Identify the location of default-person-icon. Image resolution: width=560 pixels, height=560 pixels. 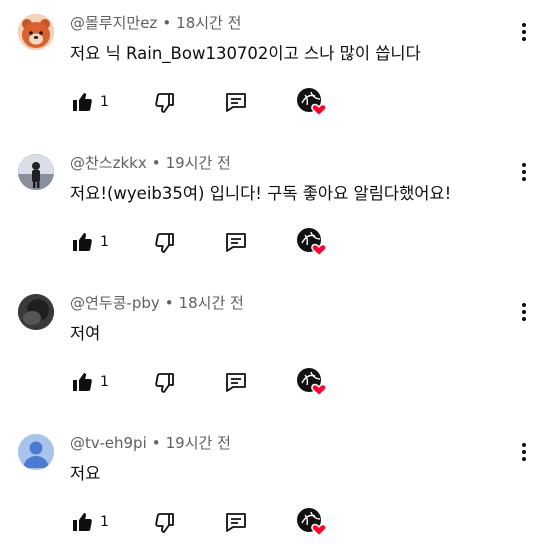
(36, 452).